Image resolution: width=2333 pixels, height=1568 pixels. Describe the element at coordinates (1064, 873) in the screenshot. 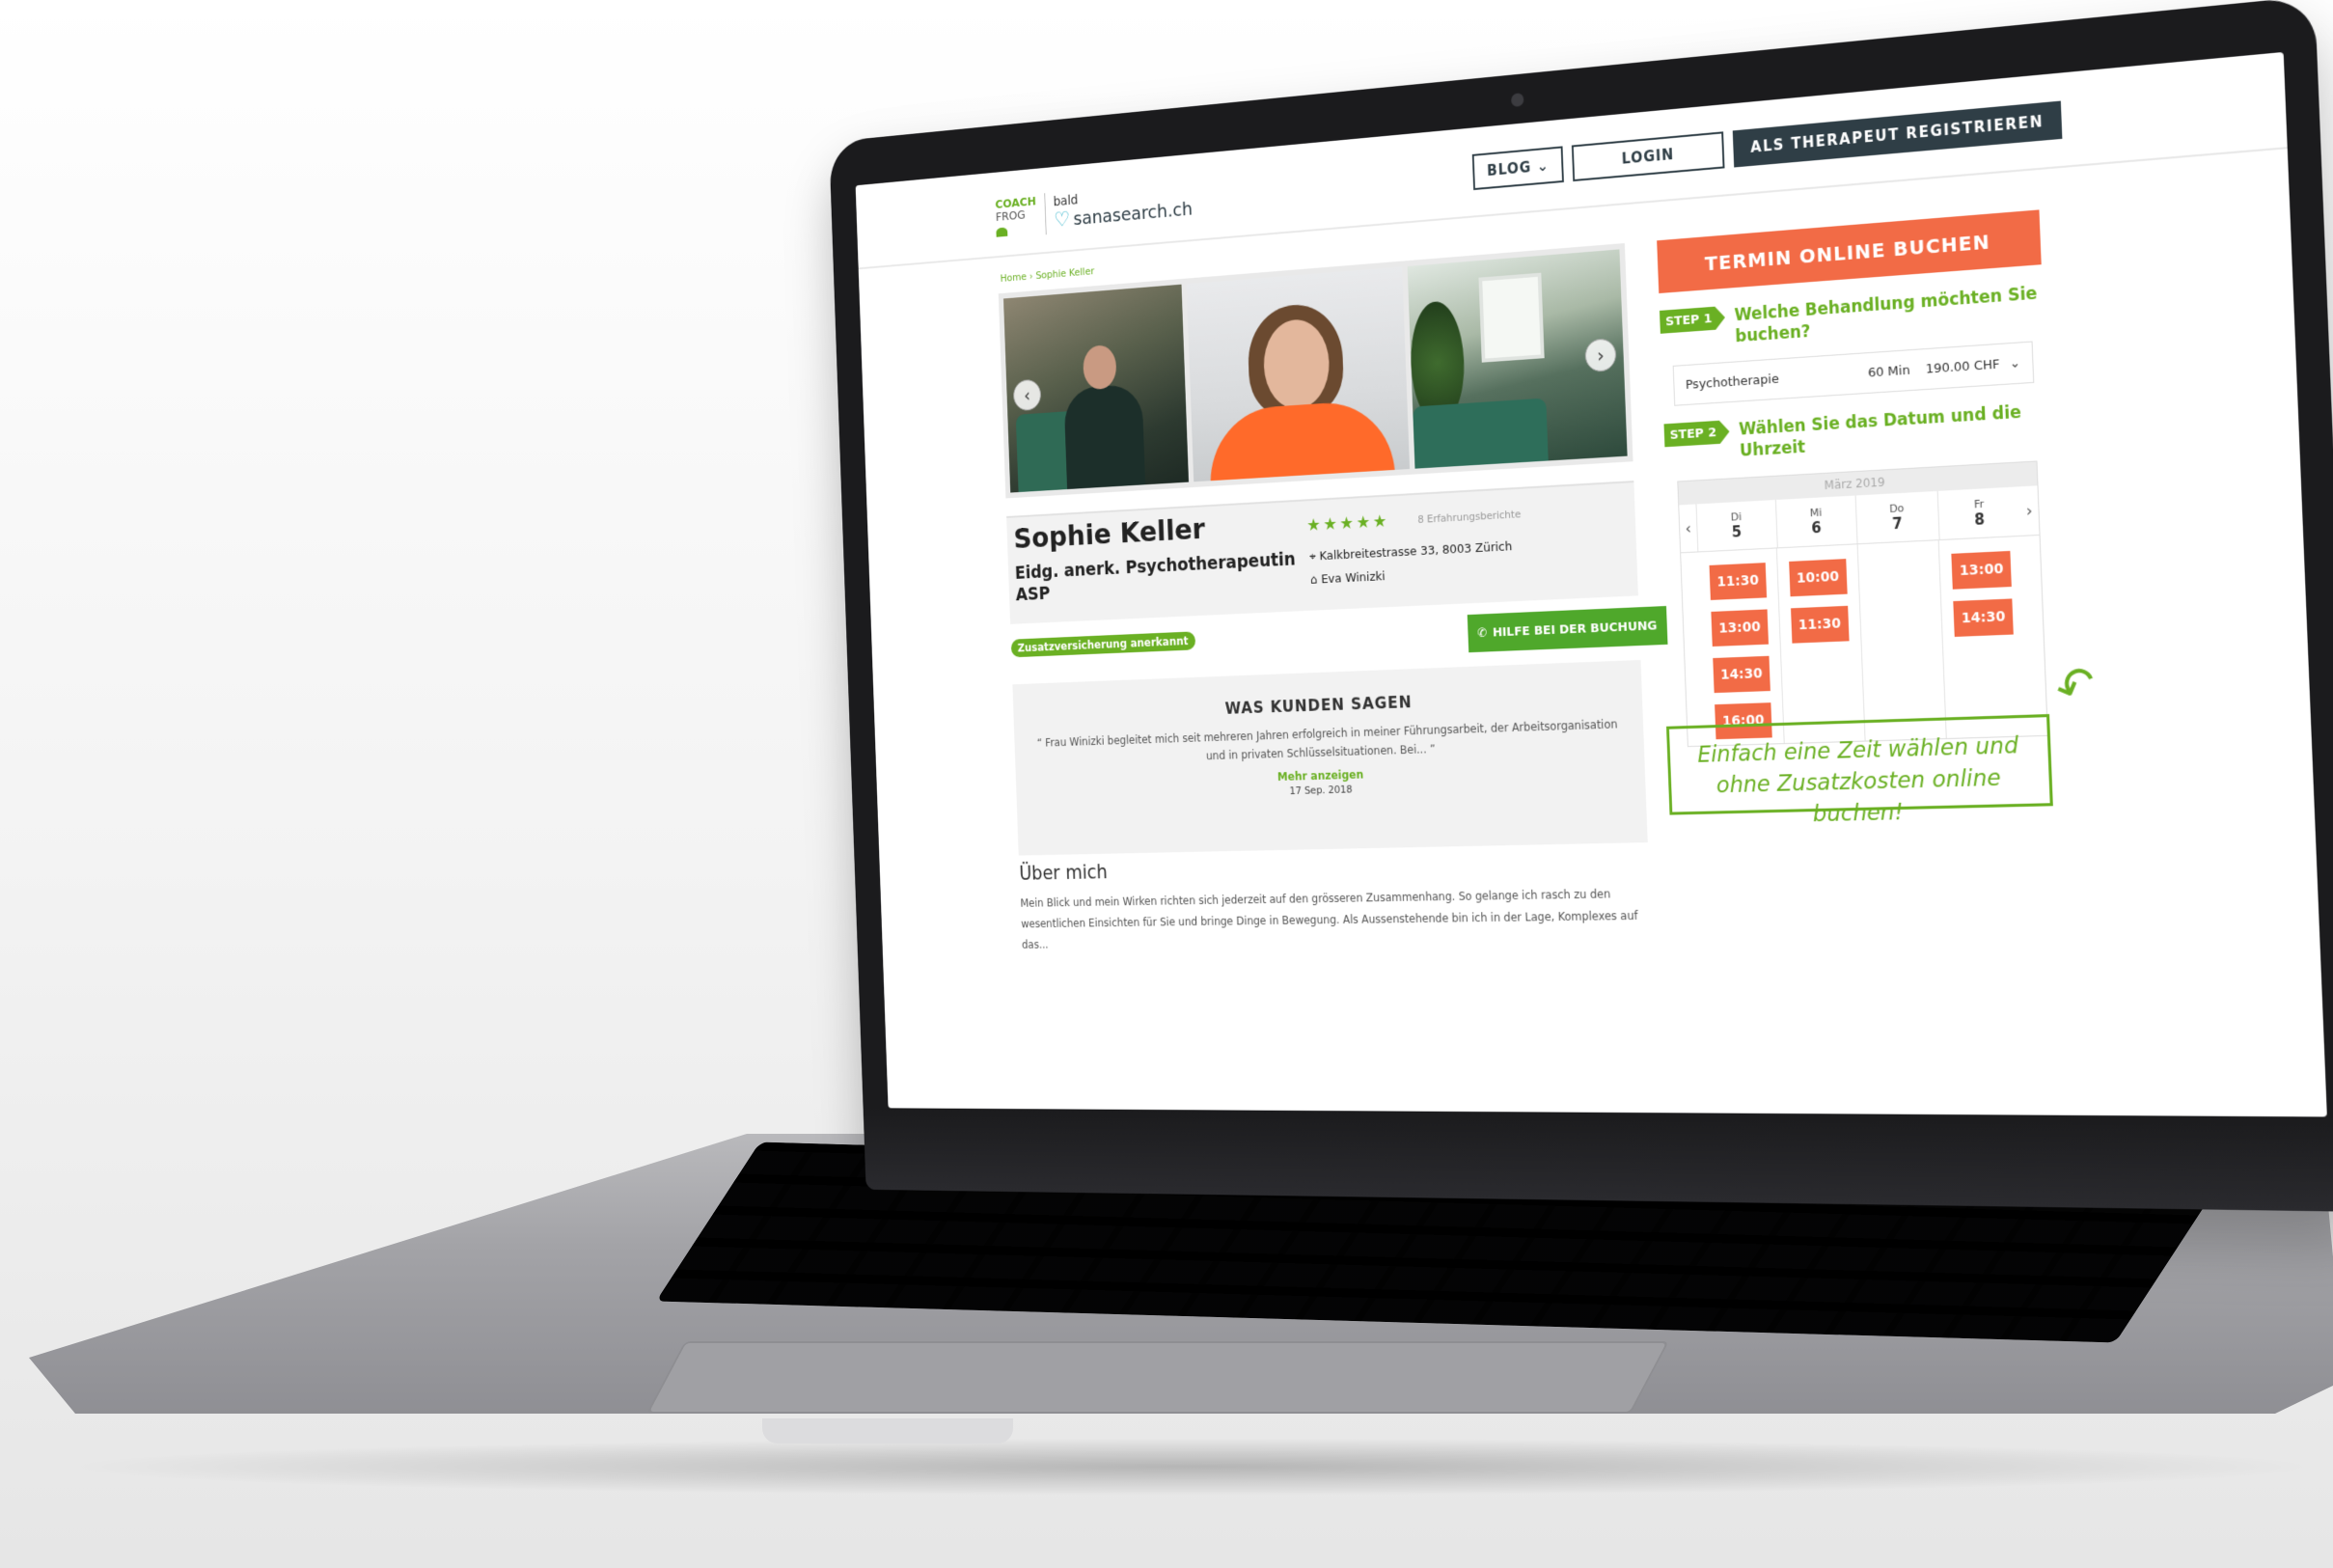

I see `about-heading: Über mich` at that location.